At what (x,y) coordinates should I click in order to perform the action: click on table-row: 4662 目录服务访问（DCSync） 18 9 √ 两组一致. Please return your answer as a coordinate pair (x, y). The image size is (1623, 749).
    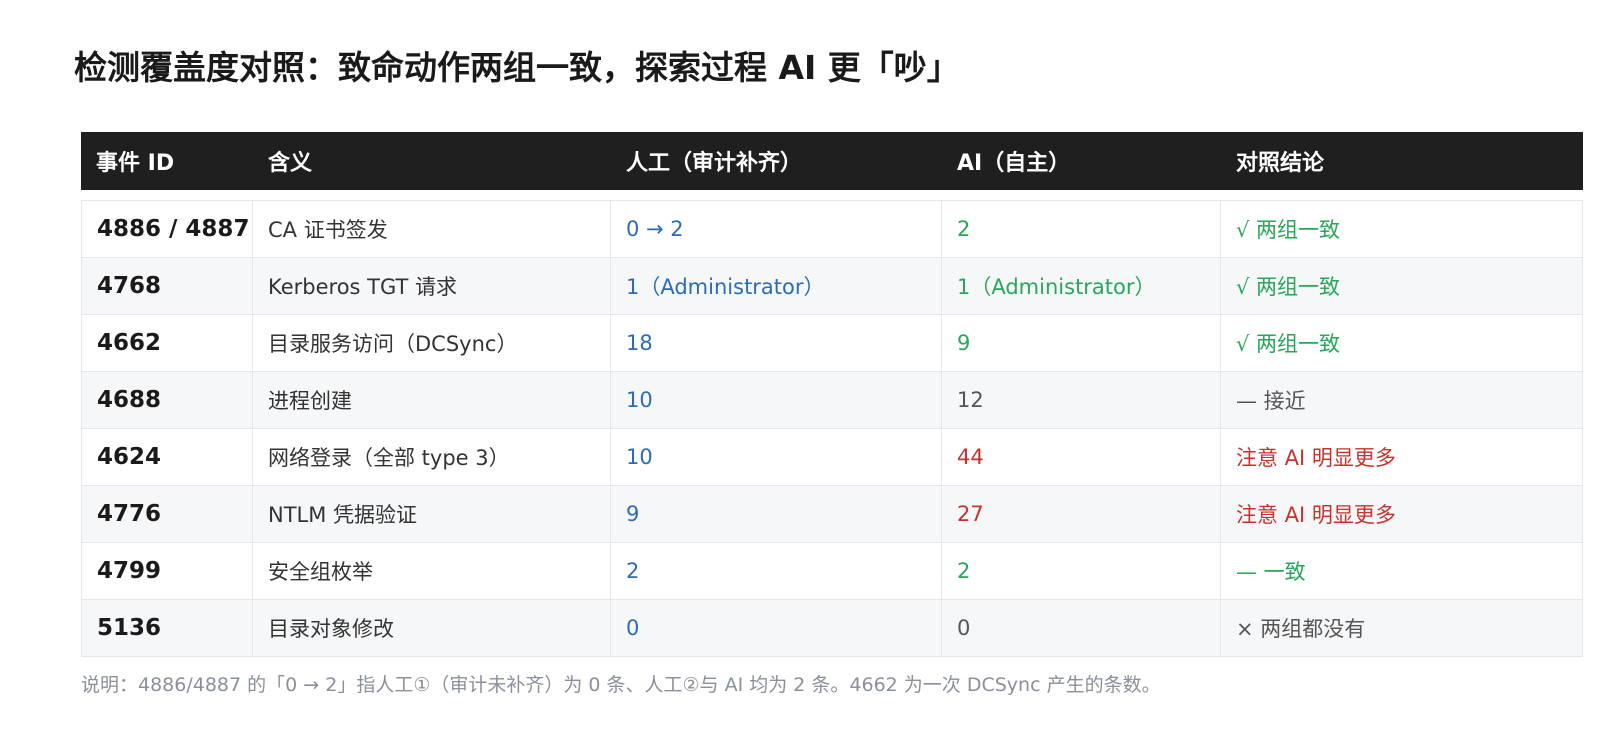
    Looking at the image, I should click on (832, 343).